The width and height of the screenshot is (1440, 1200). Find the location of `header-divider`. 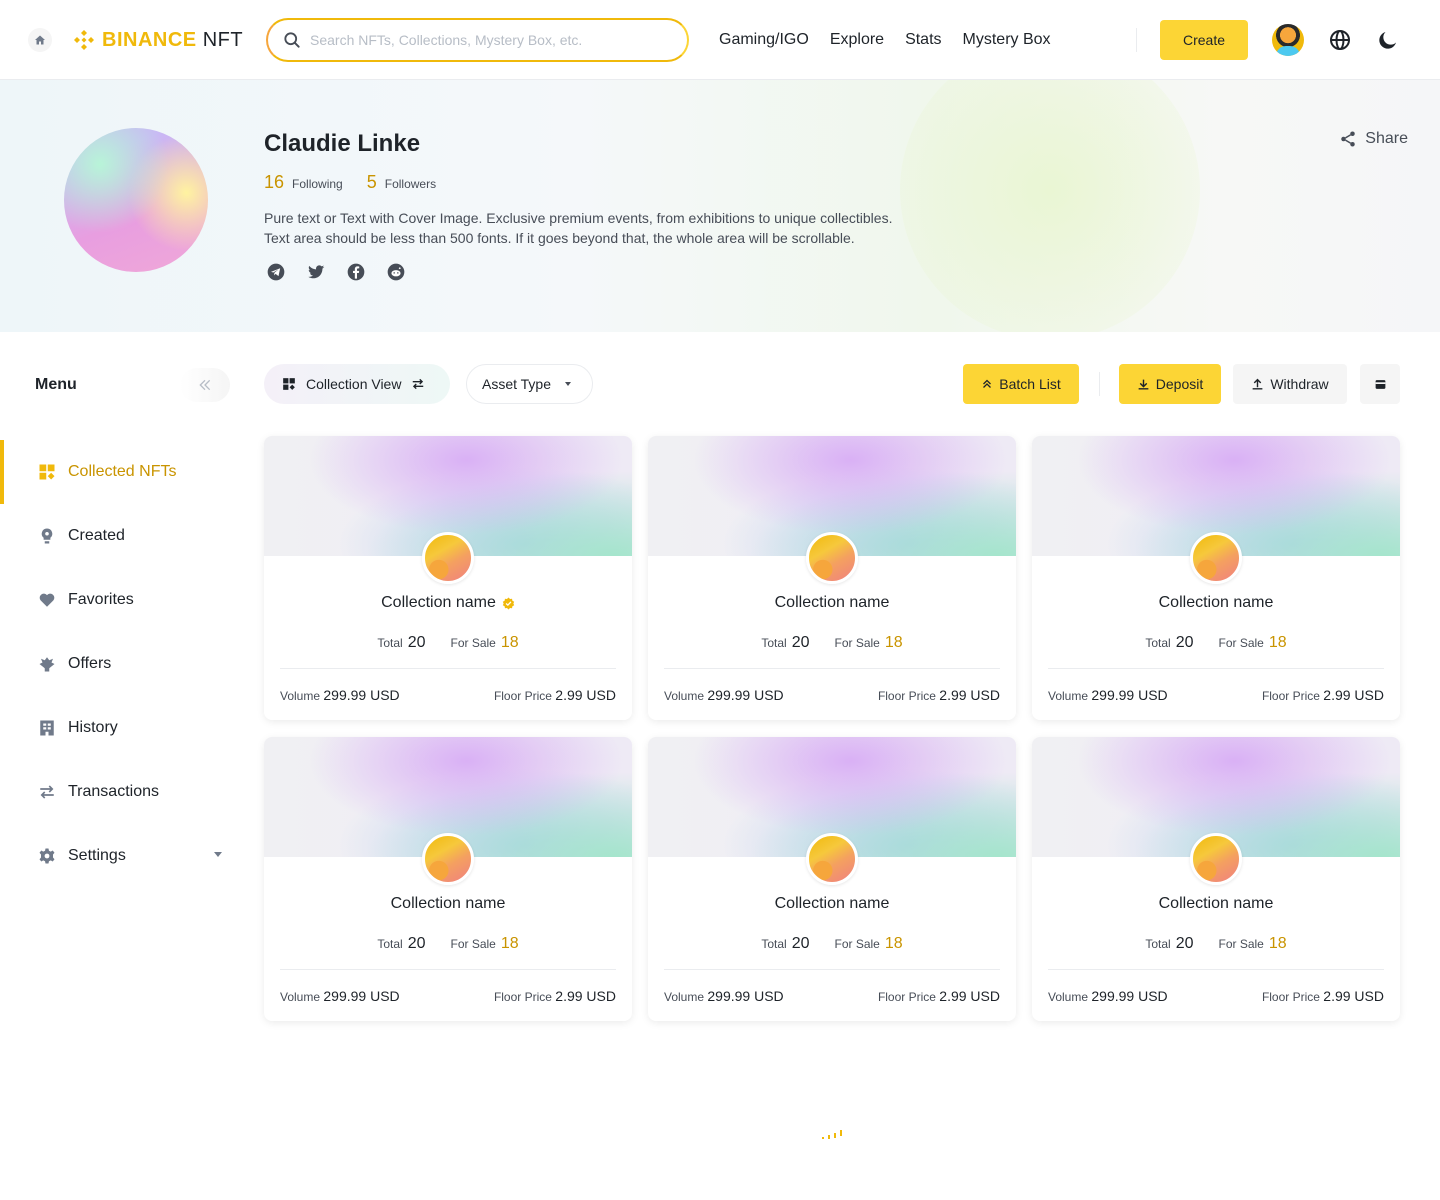

header-divider is located at coordinates (1136, 40).